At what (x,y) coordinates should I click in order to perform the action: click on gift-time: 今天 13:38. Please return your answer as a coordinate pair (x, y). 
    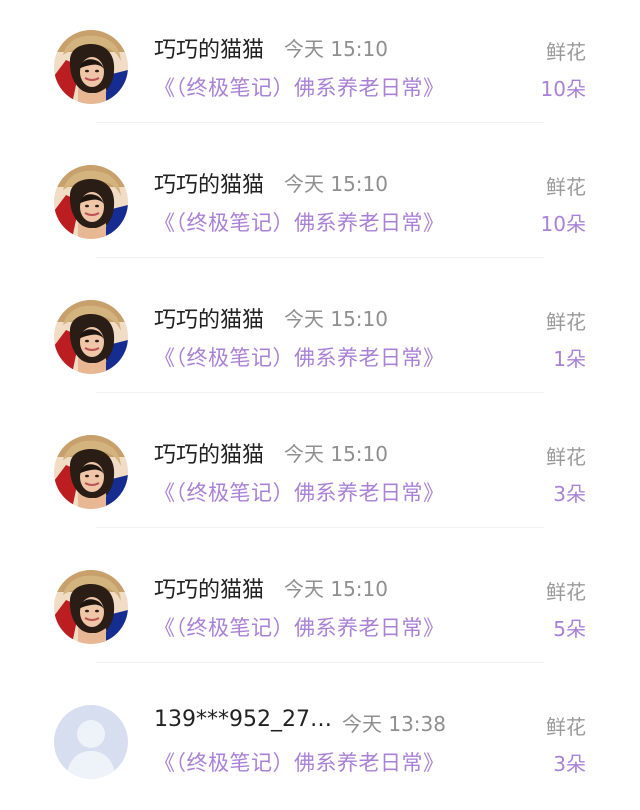
    Looking at the image, I should click on (394, 724).